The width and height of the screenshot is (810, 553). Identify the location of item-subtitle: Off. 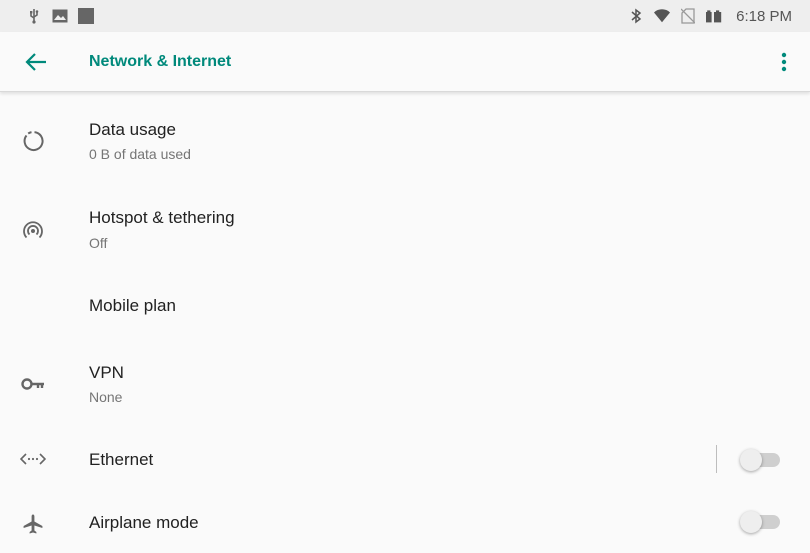
(98, 243).